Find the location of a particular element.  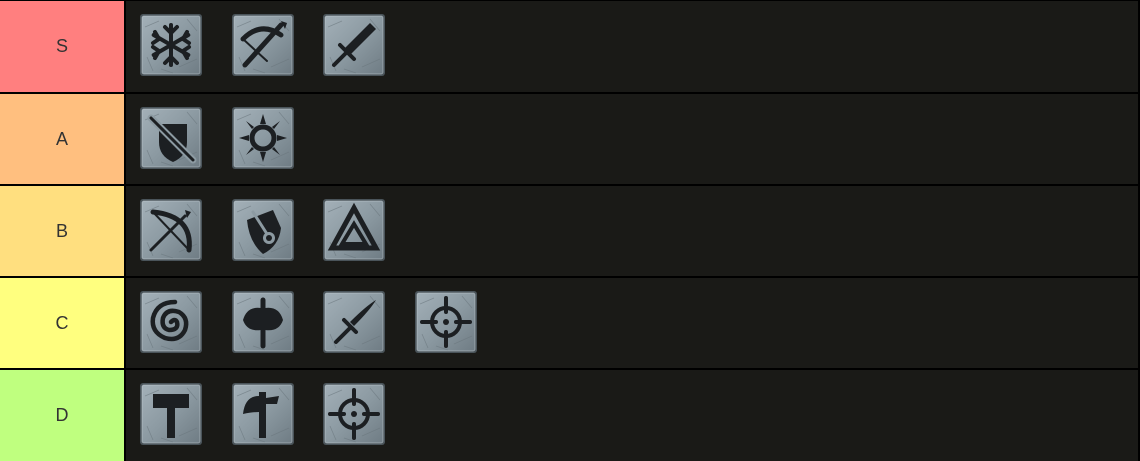

axe-icon is located at coordinates (263, 414).